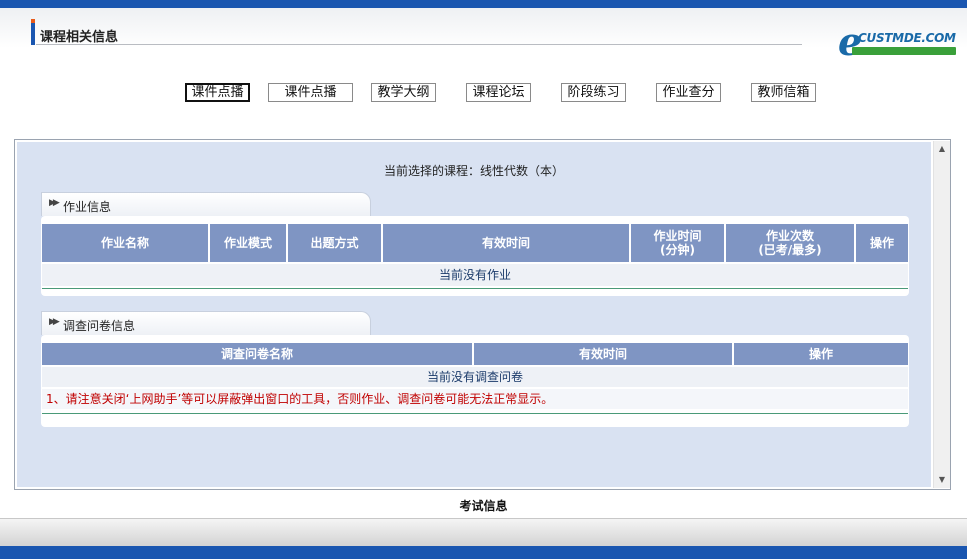 This screenshot has width=967, height=559. I want to click on col-homework-duration: 作业时间 (分钟), so click(678, 243).